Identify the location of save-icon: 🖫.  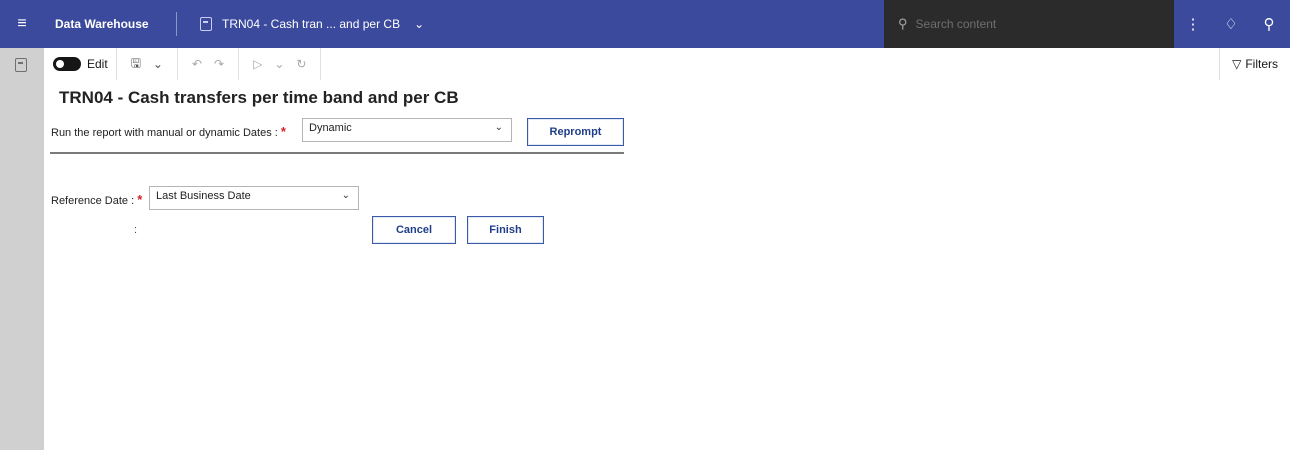
(136, 64).